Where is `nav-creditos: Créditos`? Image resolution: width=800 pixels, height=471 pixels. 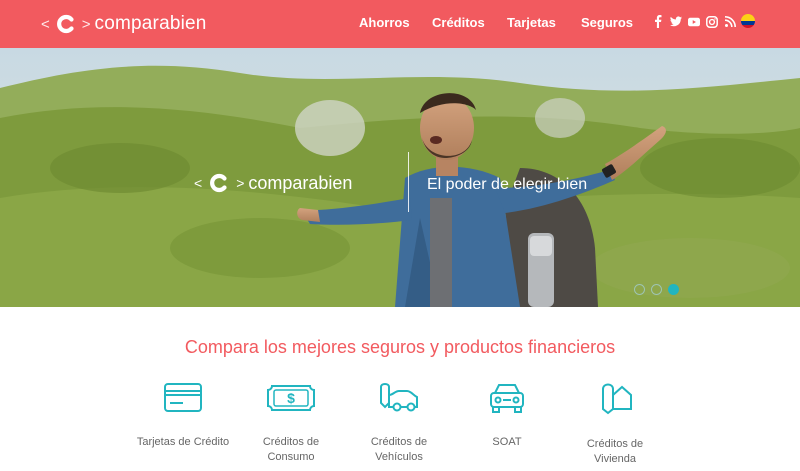 nav-creditos: Créditos is located at coordinates (458, 22).